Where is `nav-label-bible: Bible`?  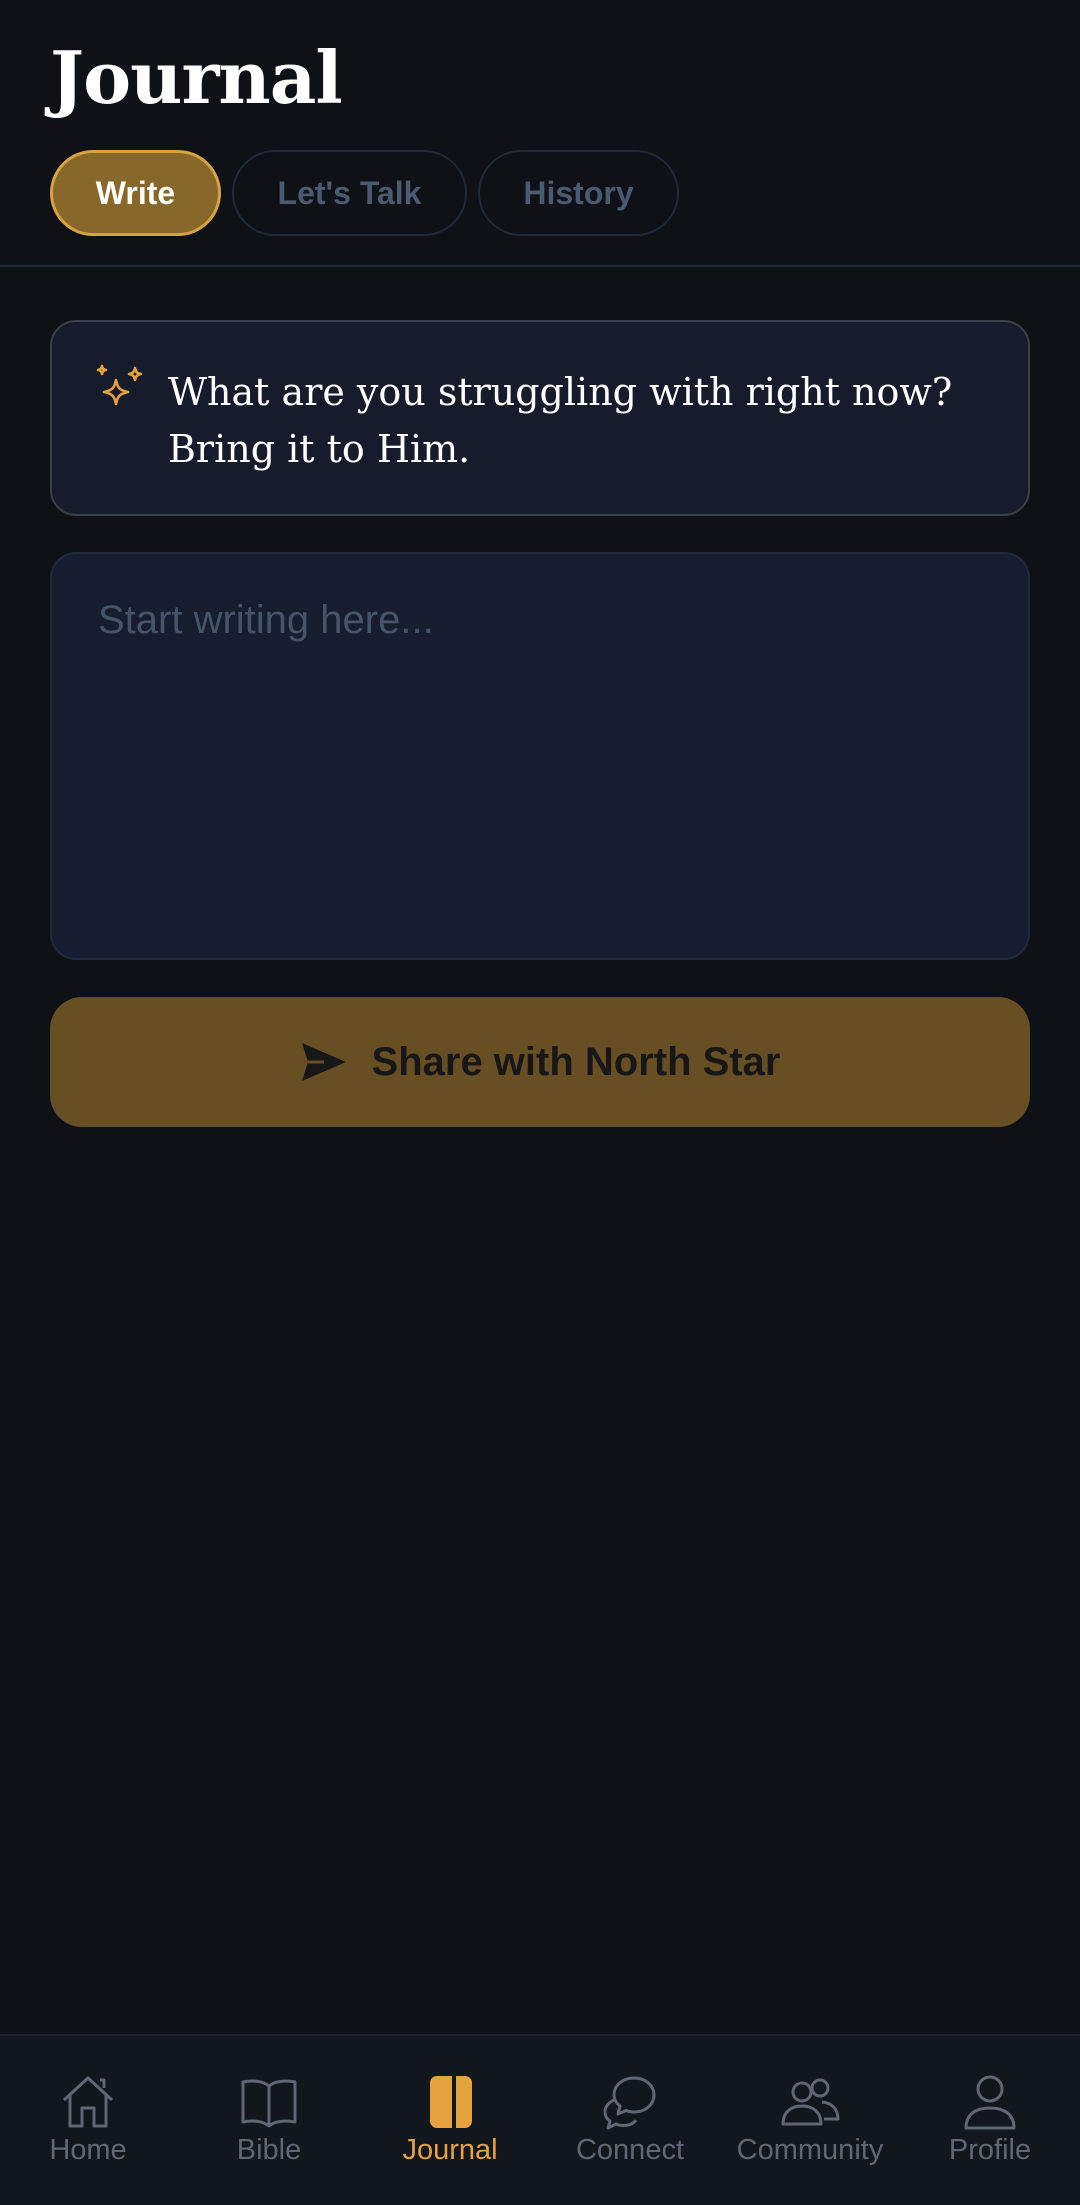 nav-label-bible: Bible is located at coordinates (269, 2150).